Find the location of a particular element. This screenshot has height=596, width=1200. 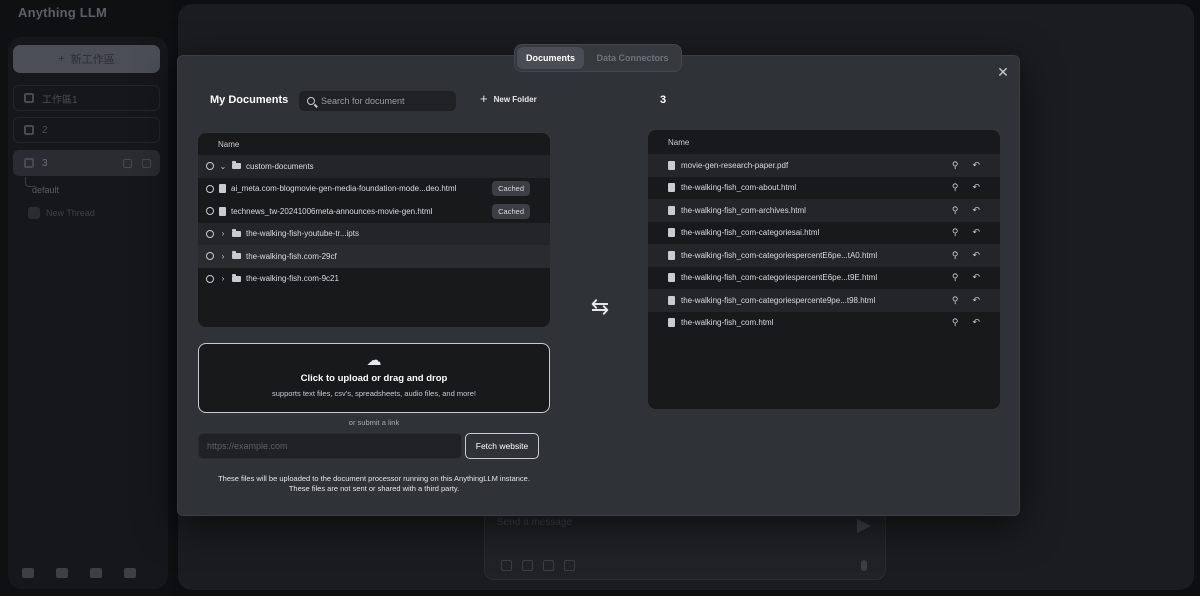

wrench-icon is located at coordinates (130, 573).